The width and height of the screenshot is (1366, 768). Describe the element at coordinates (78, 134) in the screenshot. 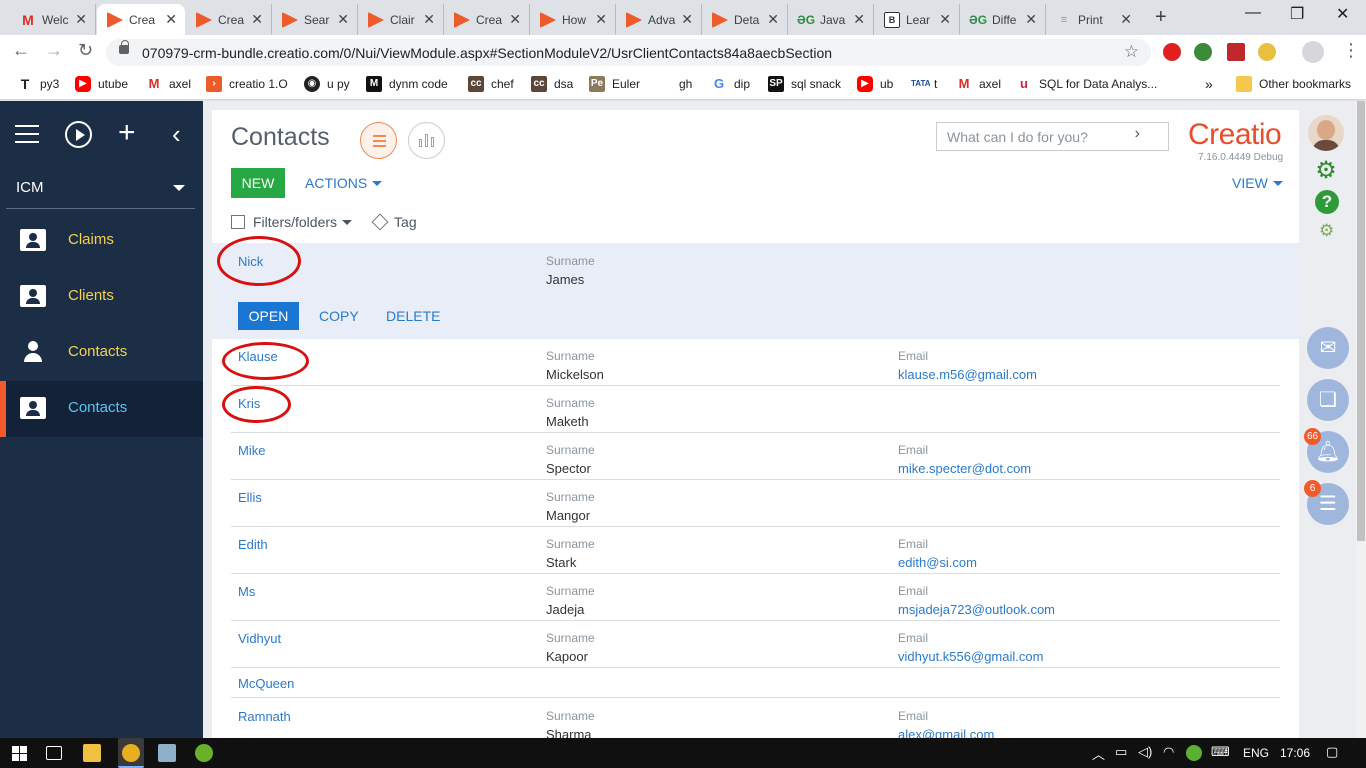

I see `play-process-icon` at that location.